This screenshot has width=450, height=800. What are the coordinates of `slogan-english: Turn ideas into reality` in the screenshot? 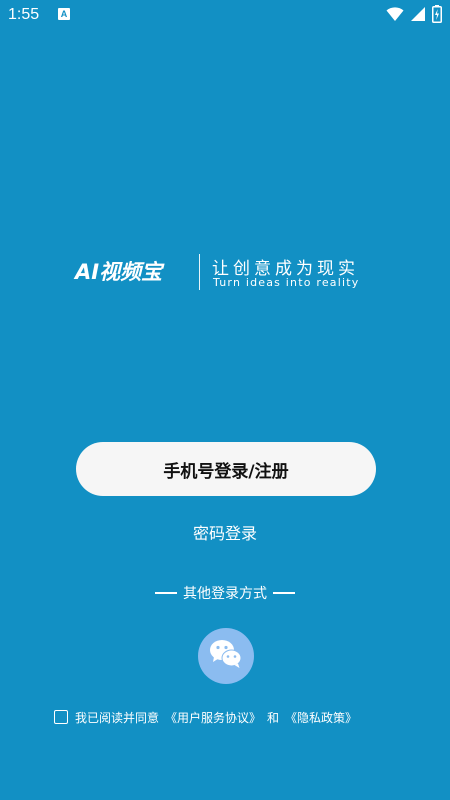 It's located at (286, 282).